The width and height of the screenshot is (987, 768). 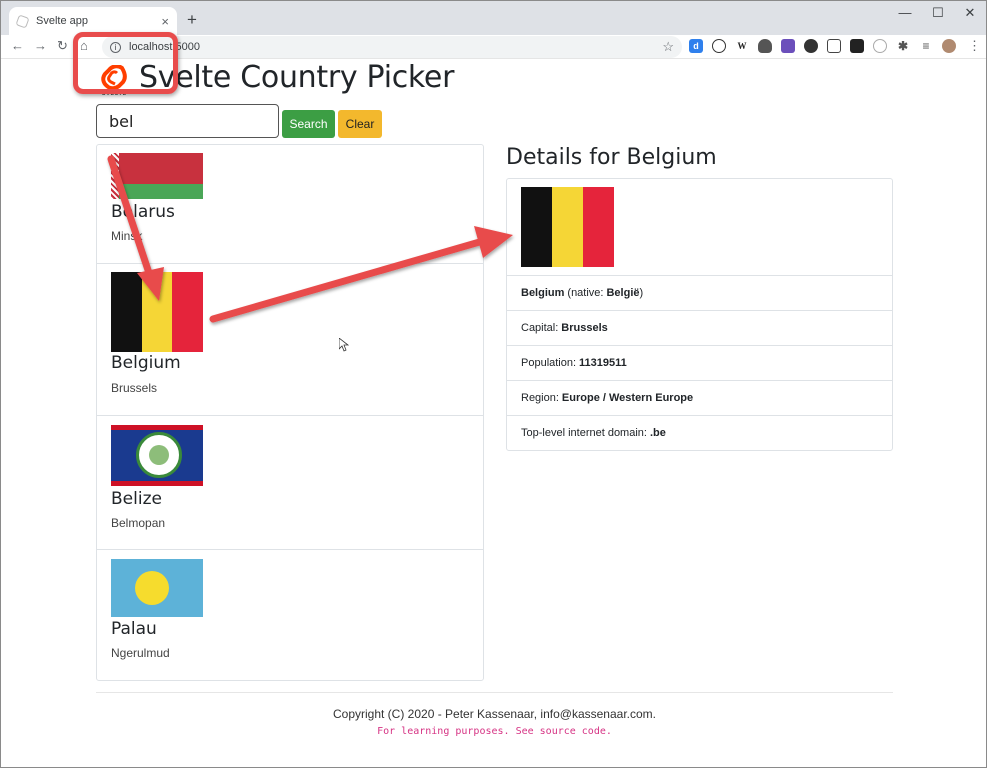 I want to click on belgium-flag, so click(x=157, y=312).